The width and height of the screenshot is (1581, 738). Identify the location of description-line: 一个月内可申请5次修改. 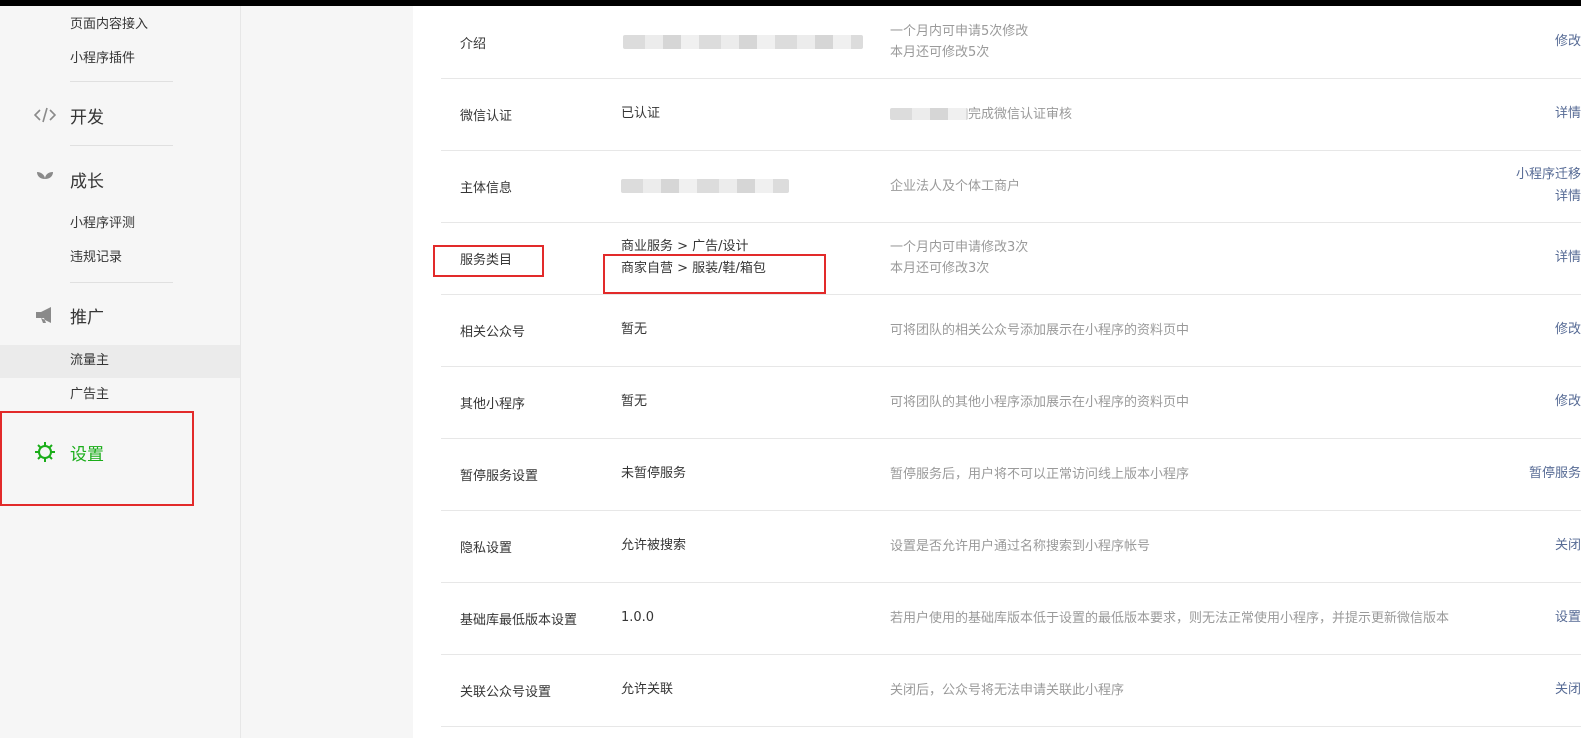
(959, 31).